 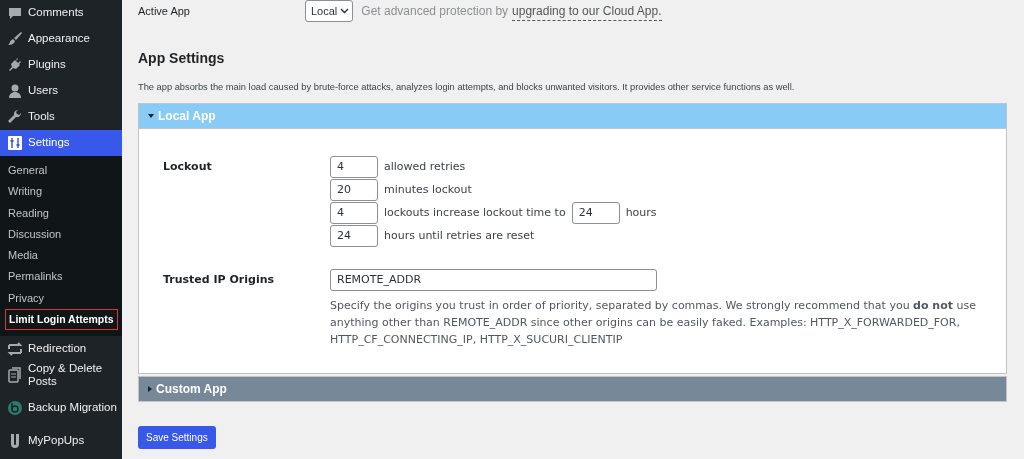 What do you see at coordinates (61, 256) in the screenshot?
I see `submenu-item: Media` at bounding box center [61, 256].